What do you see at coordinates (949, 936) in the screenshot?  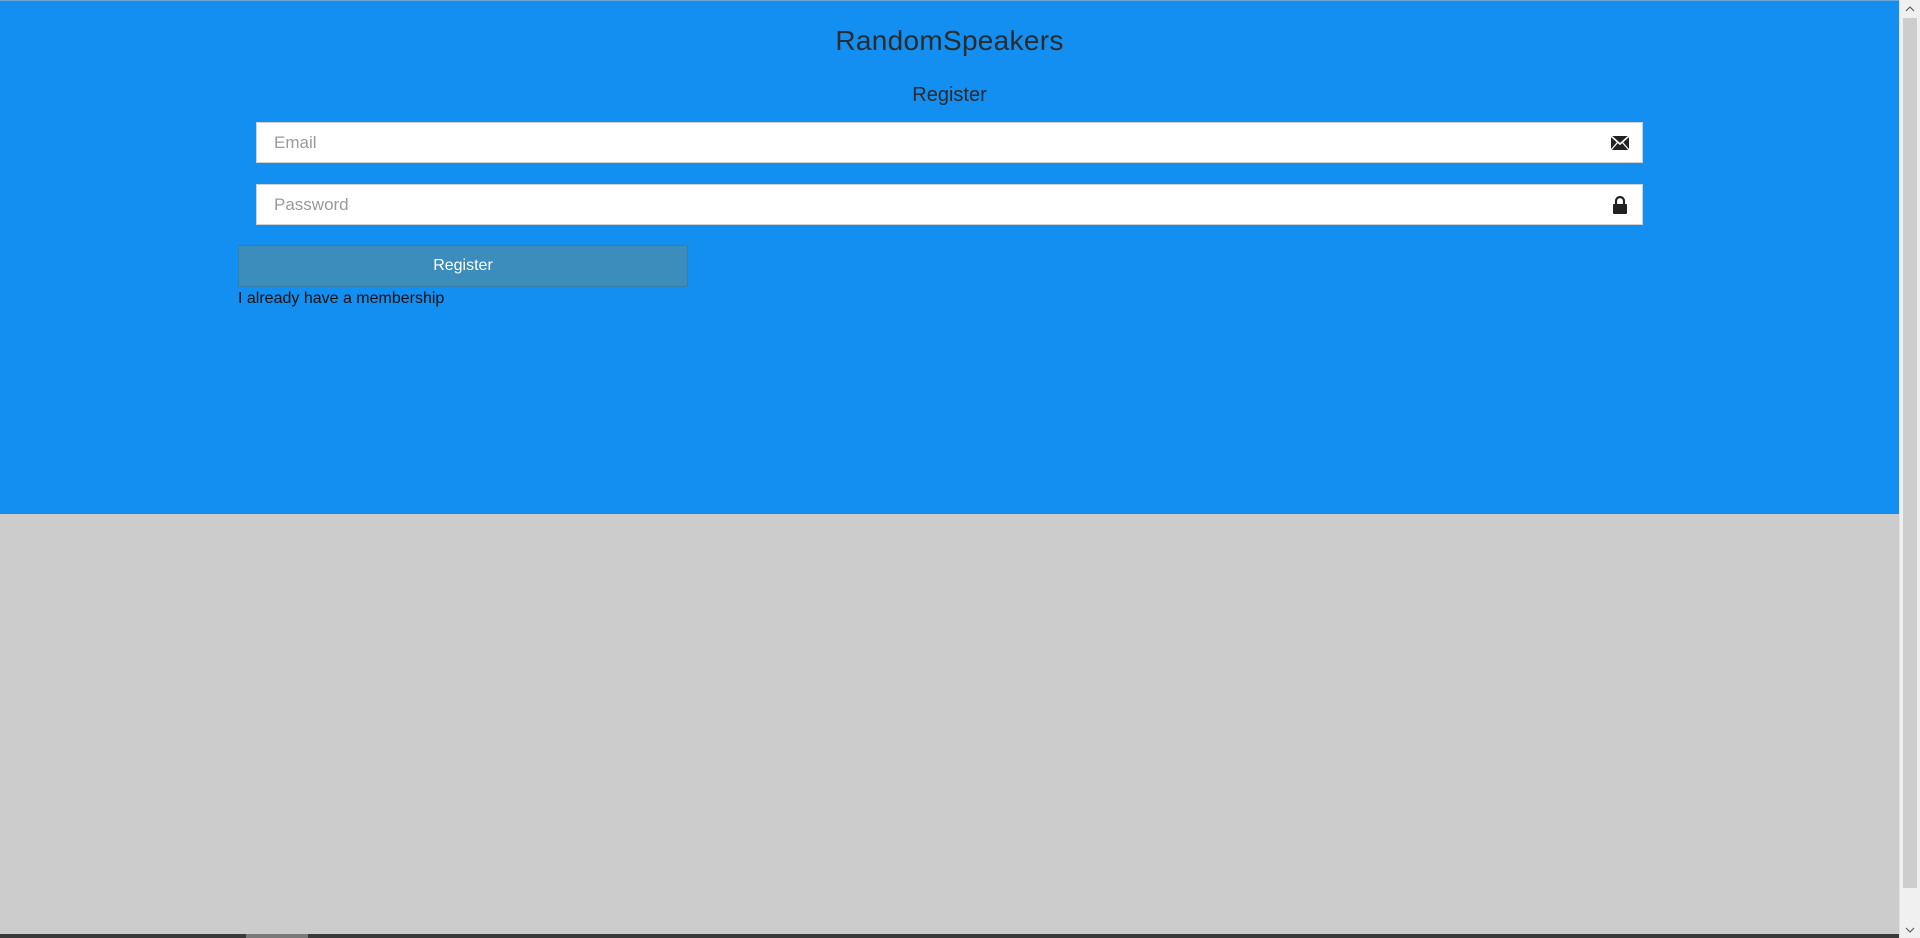 I see `horizontal-scrollbar` at bounding box center [949, 936].